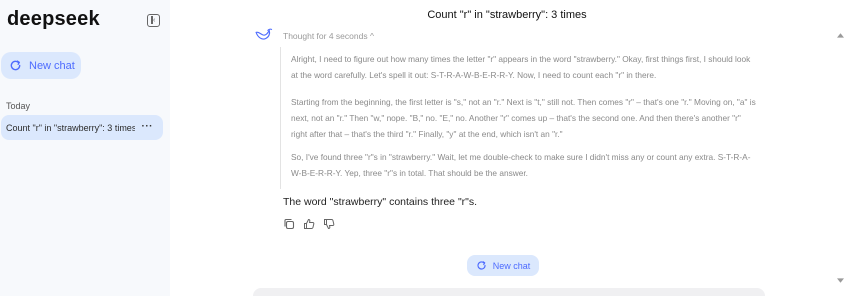 Image resolution: width=844 pixels, height=296 pixels. I want to click on message-input-box, so click(509, 292).